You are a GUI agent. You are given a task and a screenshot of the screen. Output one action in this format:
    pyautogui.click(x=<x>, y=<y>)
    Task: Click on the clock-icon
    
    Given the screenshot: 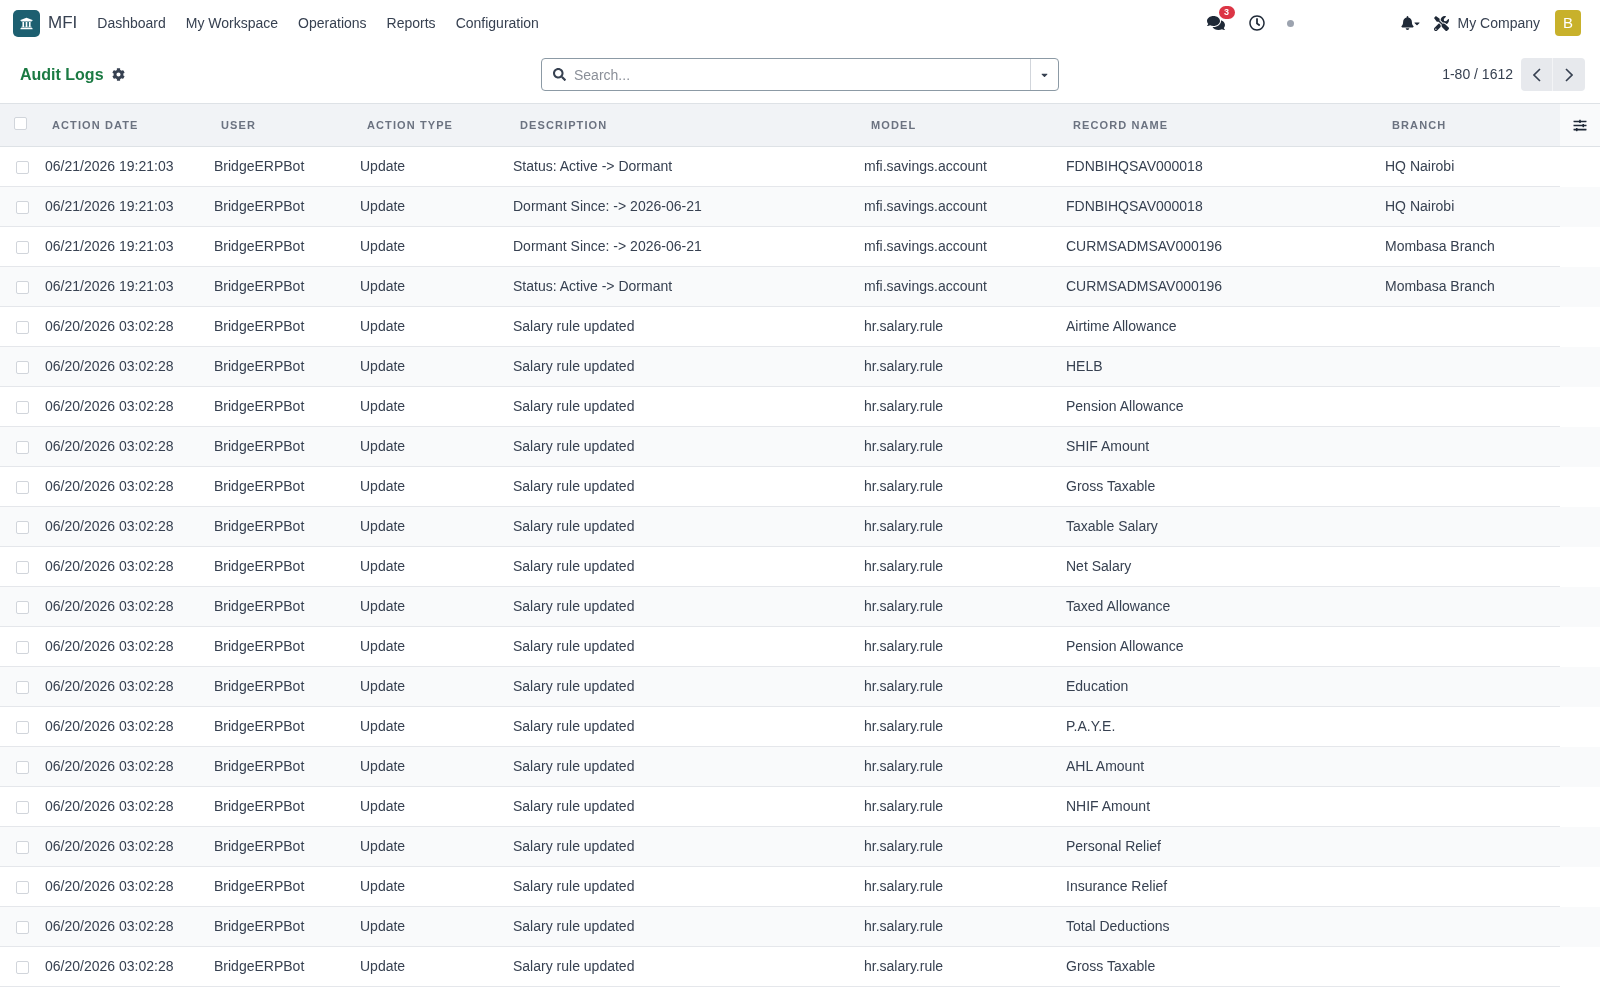 What is the action you would take?
    pyautogui.click(x=1256, y=23)
    